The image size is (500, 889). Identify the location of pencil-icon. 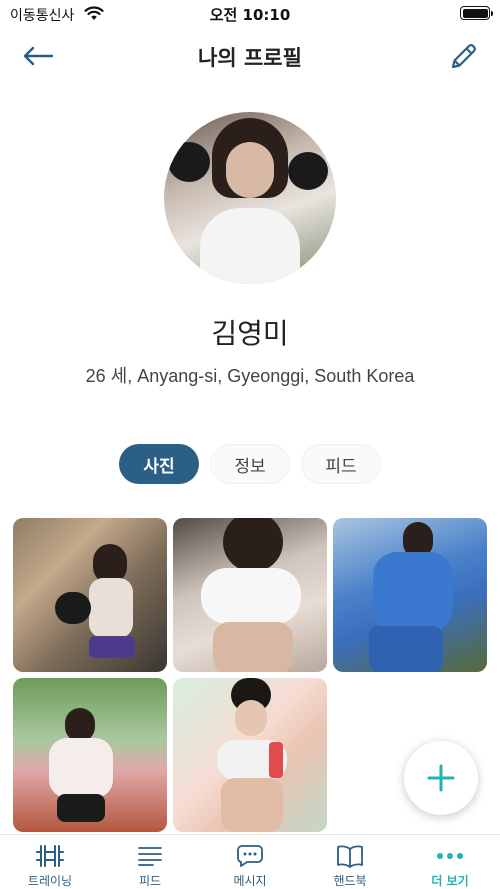
(463, 56).